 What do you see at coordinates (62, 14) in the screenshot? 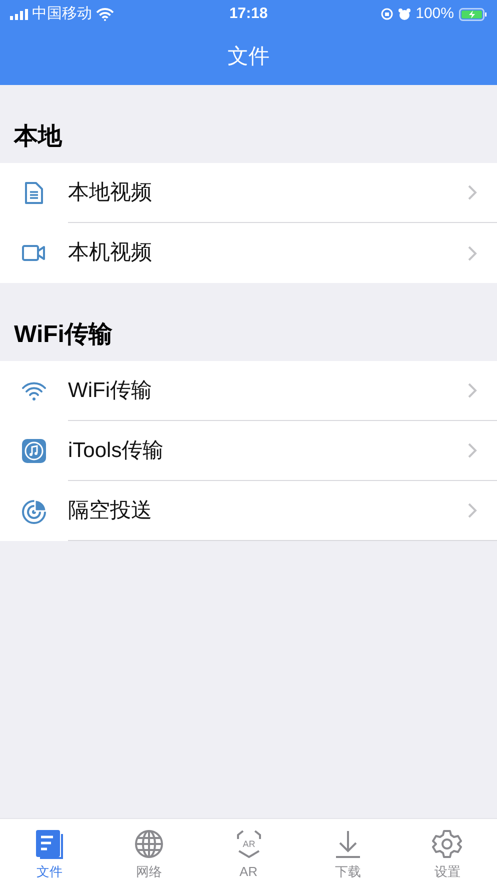
I see `carrier-name: 中国移动` at bounding box center [62, 14].